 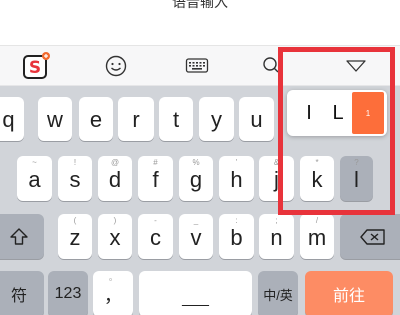 What do you see at coordinates (196, 178) in the screenshot?
I see `key-g: % g` at bounding box center [196, 178].